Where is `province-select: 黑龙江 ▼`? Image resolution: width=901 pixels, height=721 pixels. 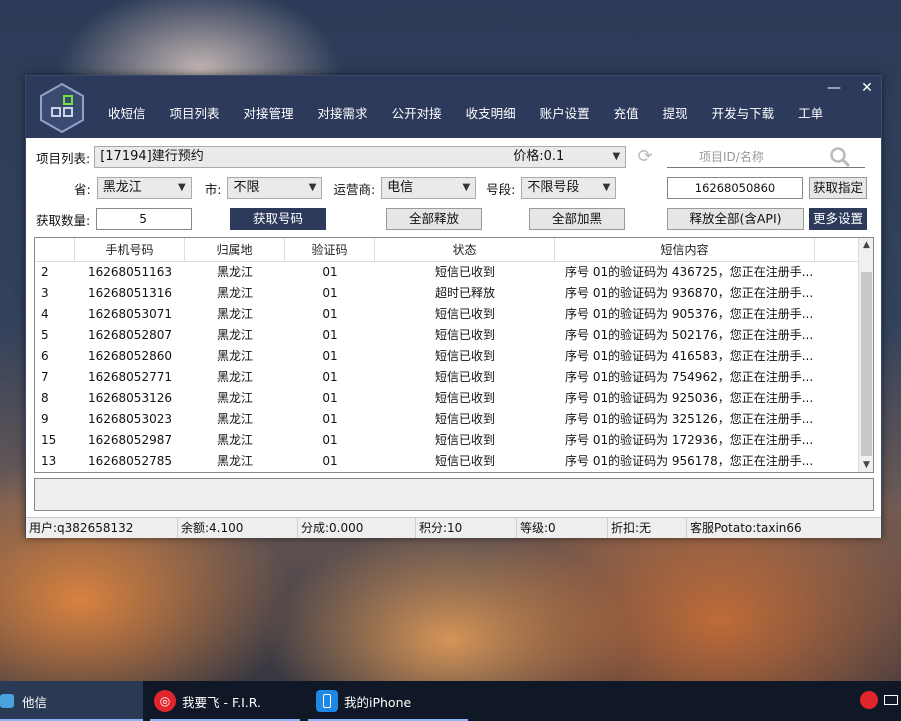
province-select: 黑龙江 ▼ is located at coordinates (144, 188).